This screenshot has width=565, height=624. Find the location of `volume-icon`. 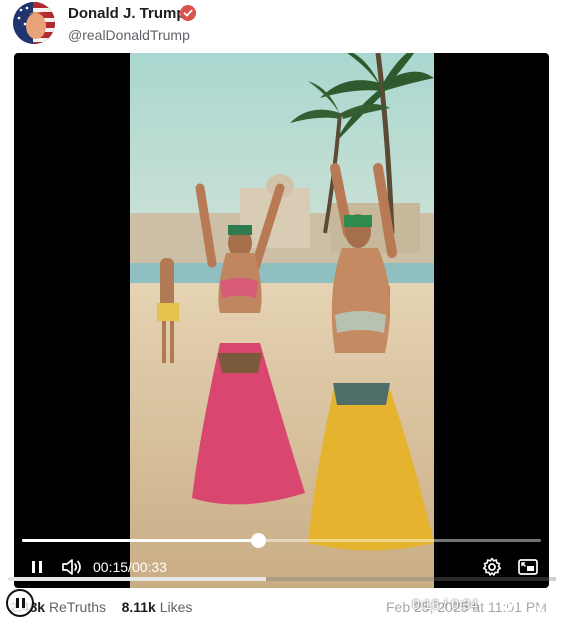

volume-icon is located at coordinates (72, 567).